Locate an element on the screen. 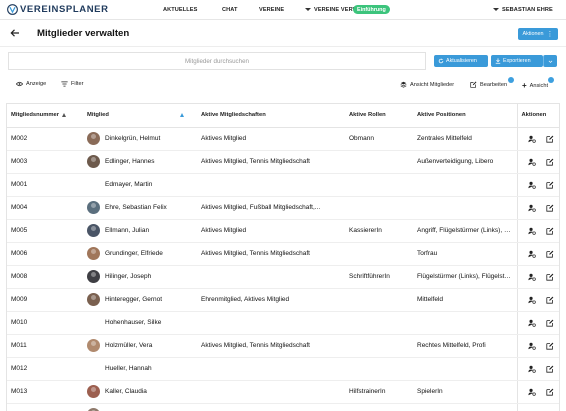  member-cell: Ehre, Sebastian Felix is located at coordinates (140, 208).